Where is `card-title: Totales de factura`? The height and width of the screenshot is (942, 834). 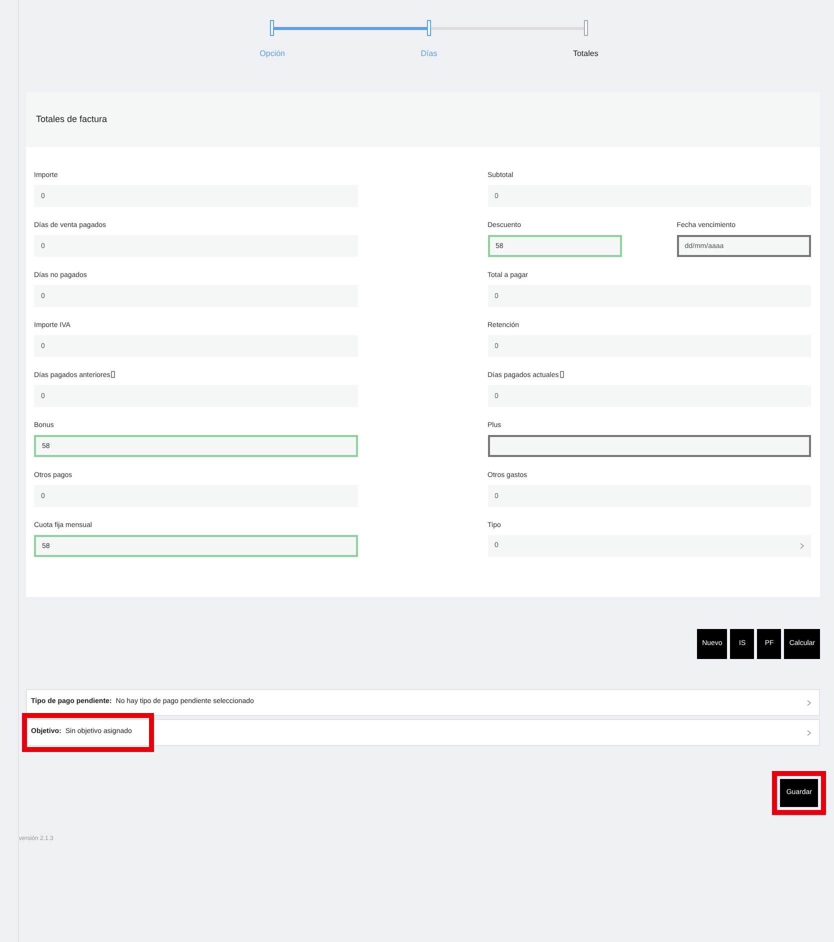
card-title: Totales de factura is located at coordinates (72, 119).